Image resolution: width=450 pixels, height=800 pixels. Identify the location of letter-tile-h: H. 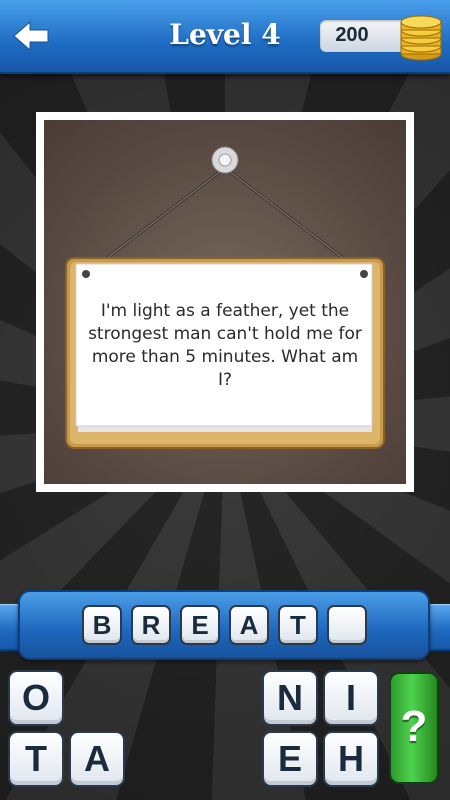
(351, 759).